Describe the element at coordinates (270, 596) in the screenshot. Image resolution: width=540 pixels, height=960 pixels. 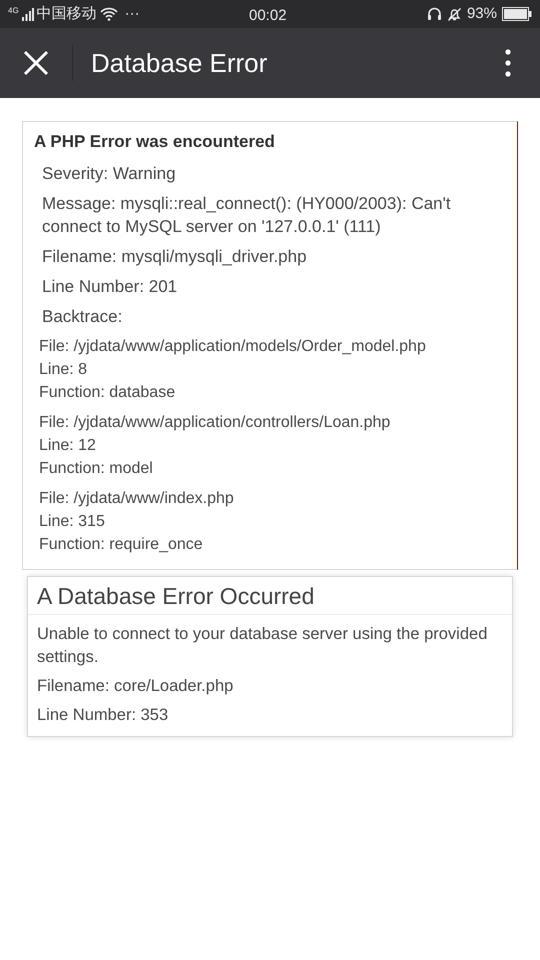
I see `error-heading: A Database Error Occurred` at that location.